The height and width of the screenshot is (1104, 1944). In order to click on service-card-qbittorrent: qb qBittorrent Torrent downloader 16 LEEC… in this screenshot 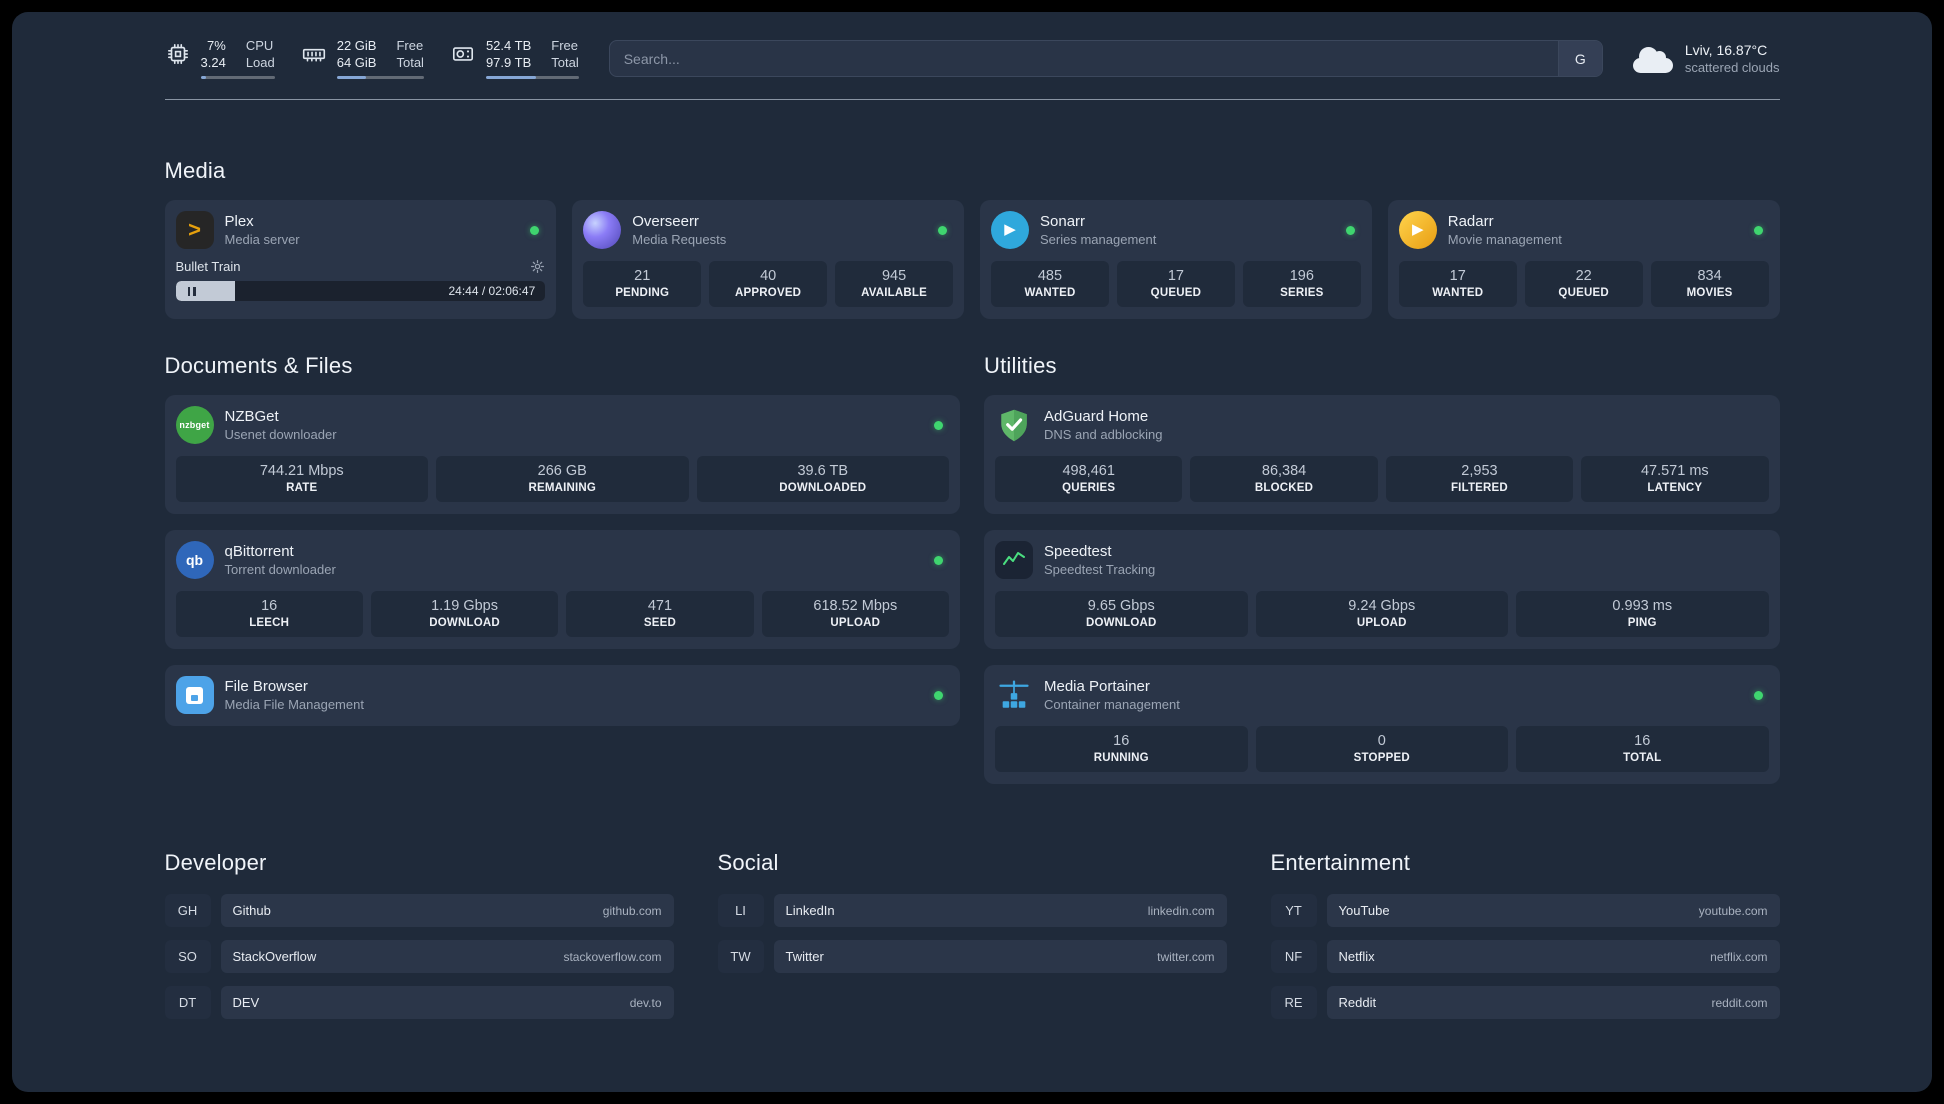, I will do `click(562, 589)`.